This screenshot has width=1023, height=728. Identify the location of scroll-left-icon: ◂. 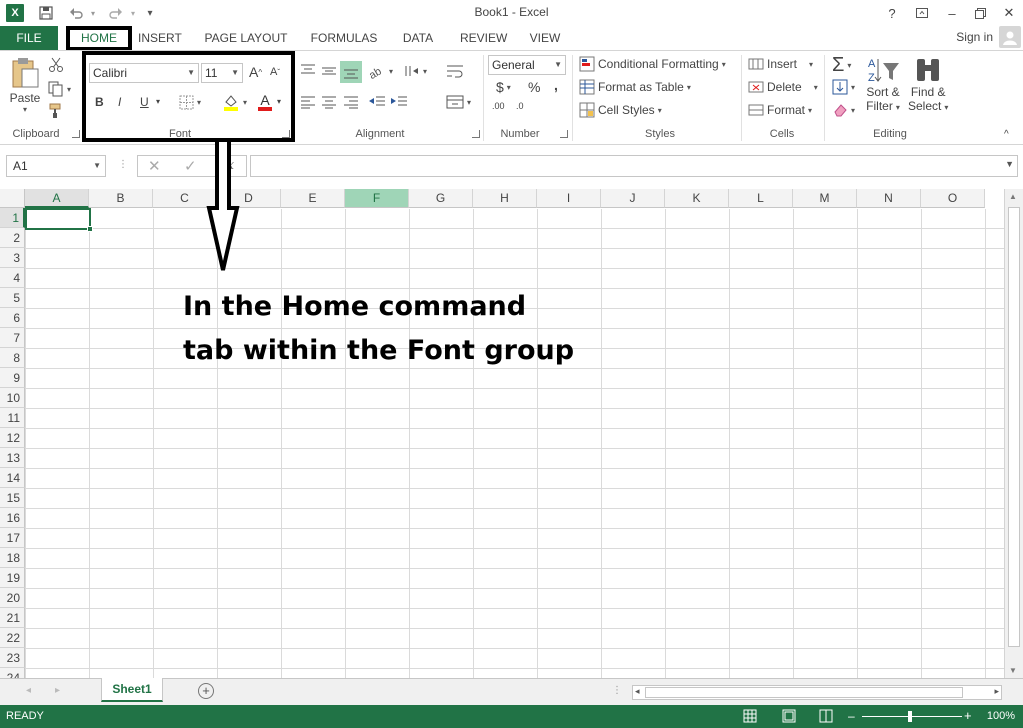
(637, 691).